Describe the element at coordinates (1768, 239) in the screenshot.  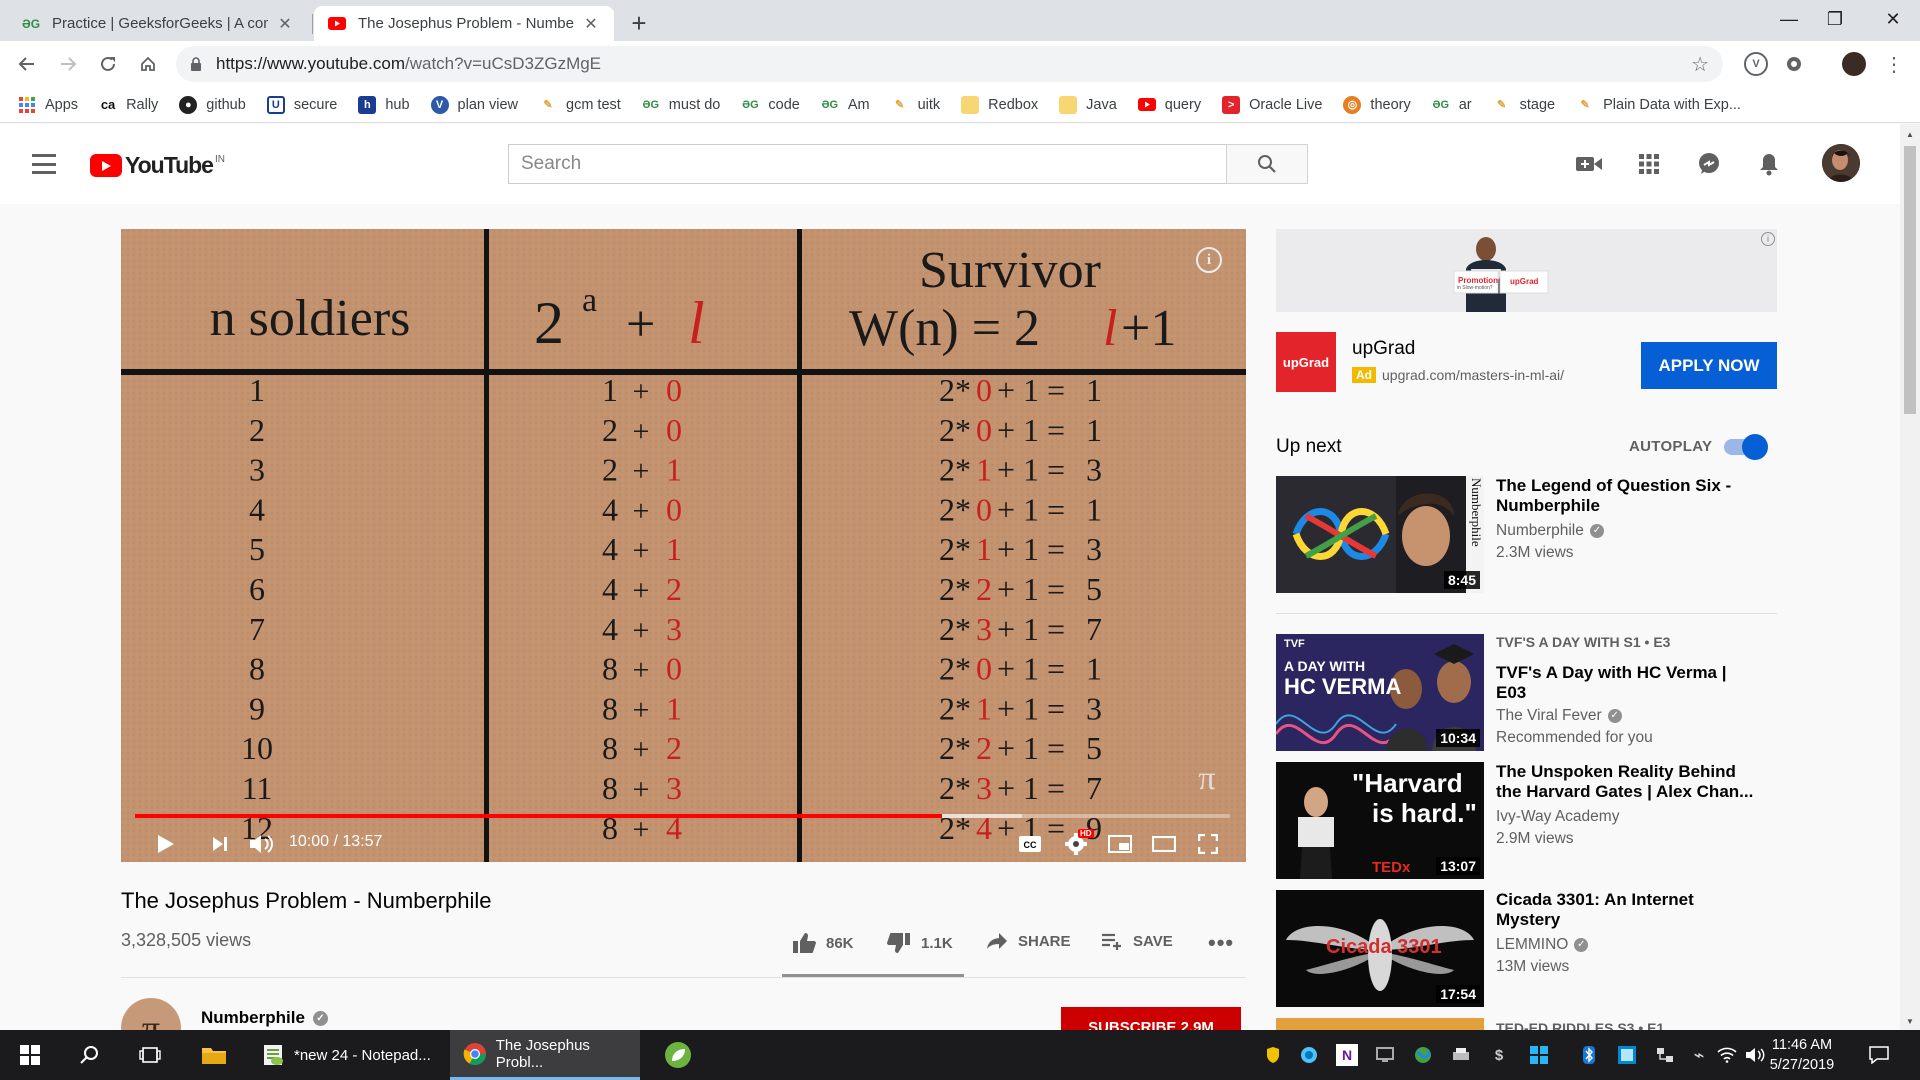
I see `ad-info-icon: i` at that location.